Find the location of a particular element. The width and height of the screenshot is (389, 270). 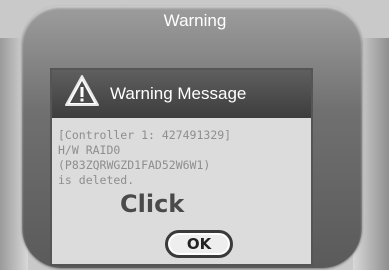

dialog-title: Warning Message is located at coordinates (178, 93).